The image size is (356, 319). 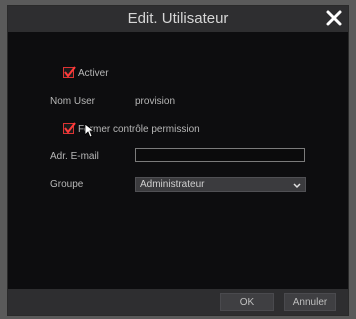 I want to click on dialog-title: Edit. Utilisateur, so click(x=178, y=18).